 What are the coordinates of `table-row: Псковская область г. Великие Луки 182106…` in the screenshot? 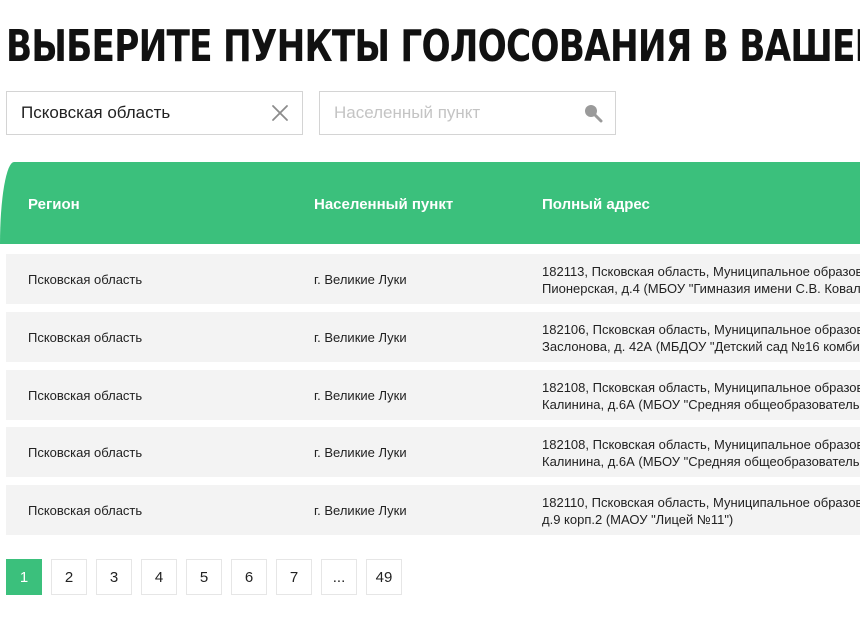 It's located at (433, 337).